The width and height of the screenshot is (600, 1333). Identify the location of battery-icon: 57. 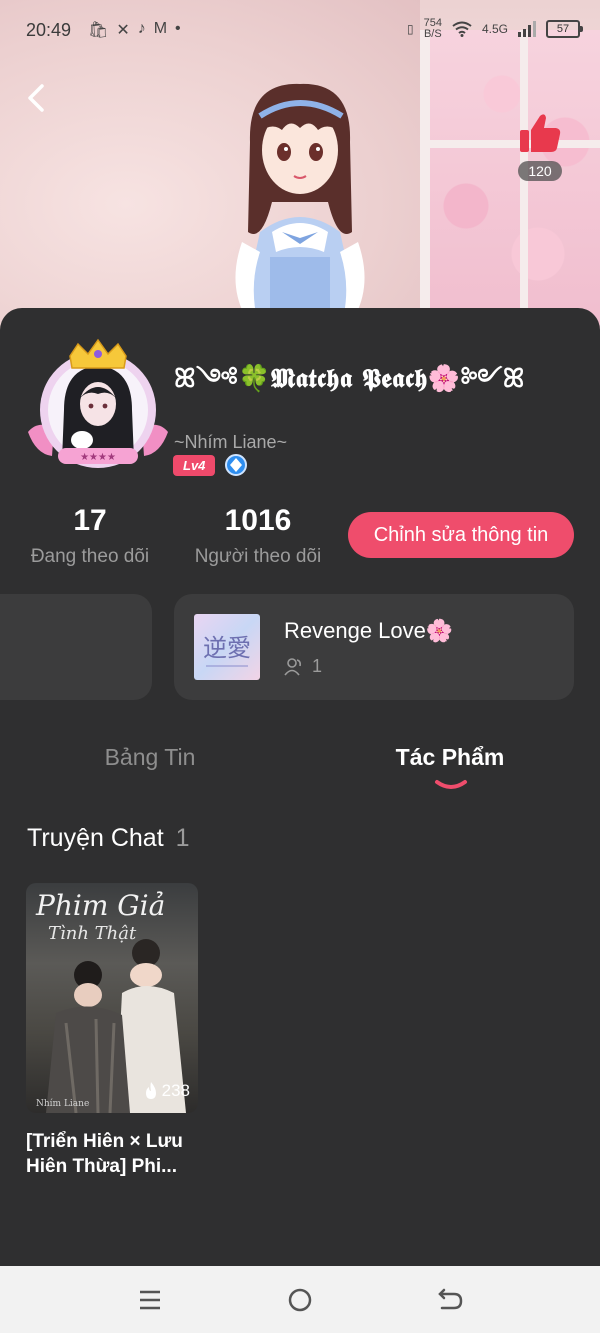
(564, 29).